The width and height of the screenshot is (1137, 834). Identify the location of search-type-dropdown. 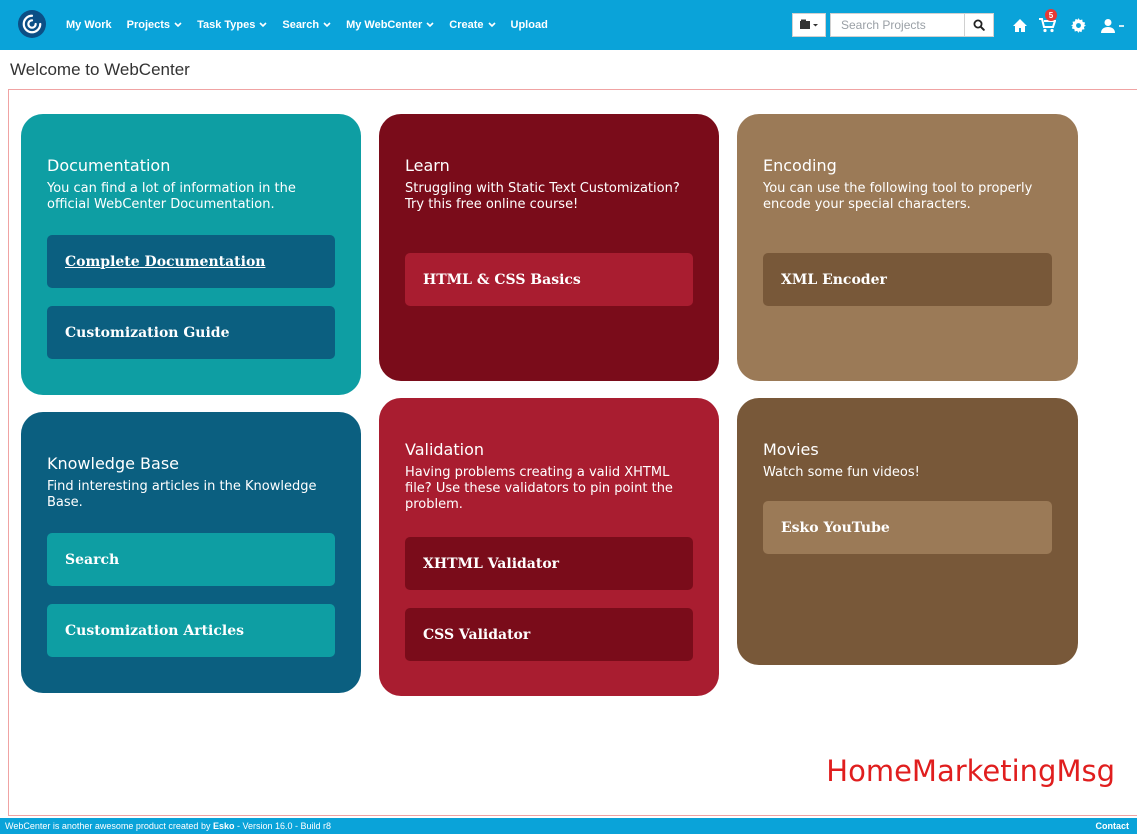
(809, 25).